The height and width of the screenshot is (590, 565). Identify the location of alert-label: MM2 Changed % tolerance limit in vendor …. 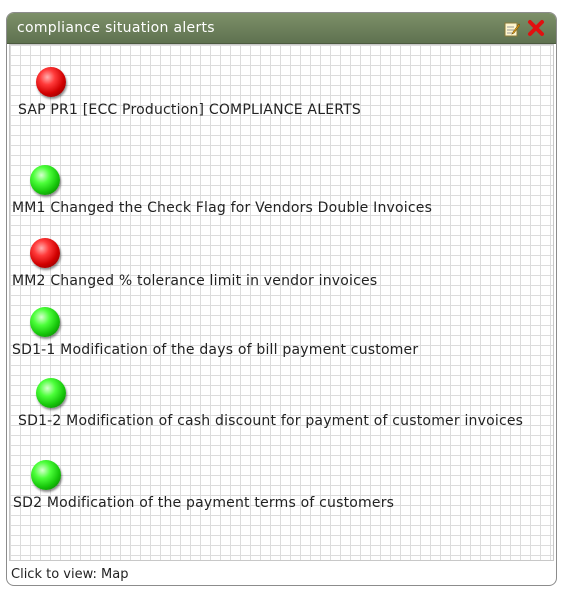
(195, 281).